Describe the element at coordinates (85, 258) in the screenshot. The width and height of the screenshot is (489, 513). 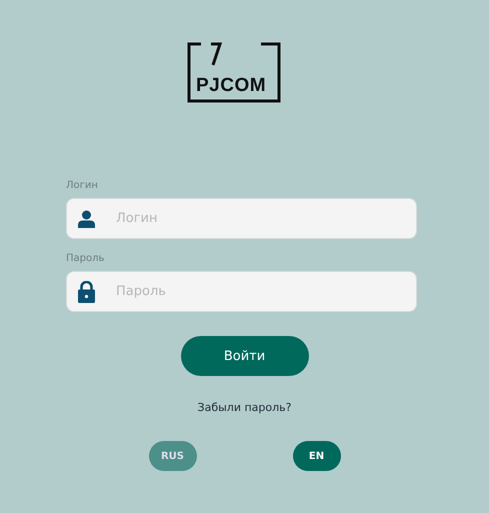
I see `field-label: Пароль` at that location.